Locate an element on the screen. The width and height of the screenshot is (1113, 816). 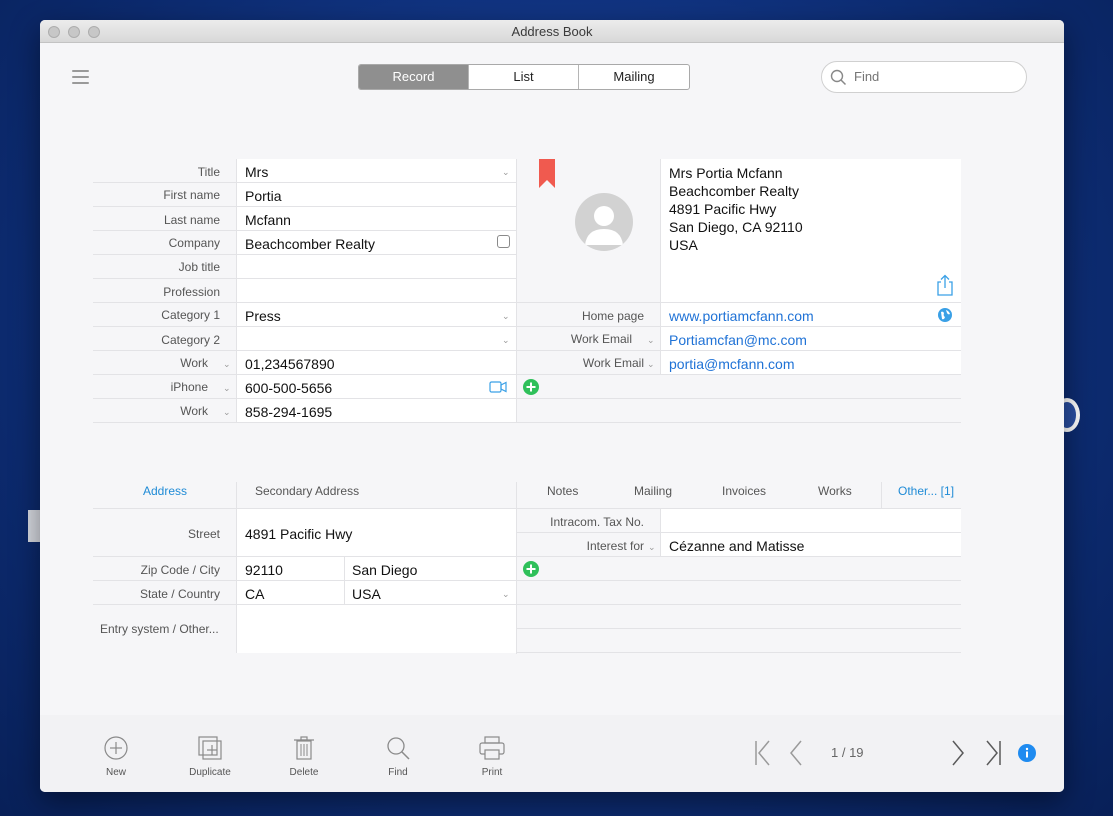
label-category-2: Category 2 is located at coordinates (190, 340).